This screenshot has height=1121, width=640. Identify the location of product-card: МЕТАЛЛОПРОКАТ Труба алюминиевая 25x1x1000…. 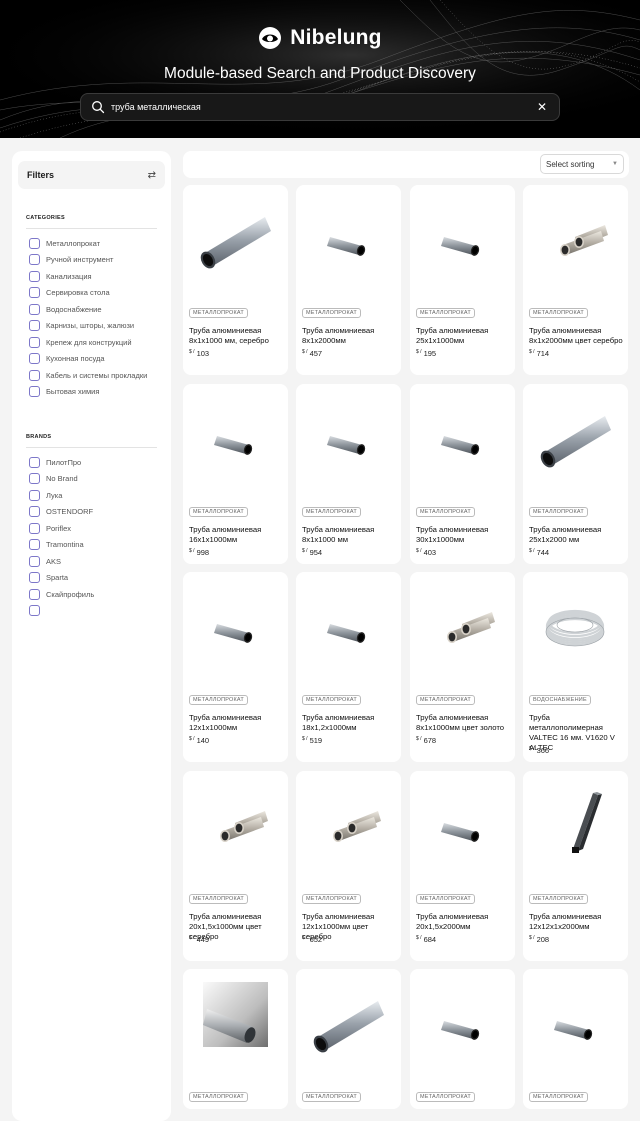
(462, 280).